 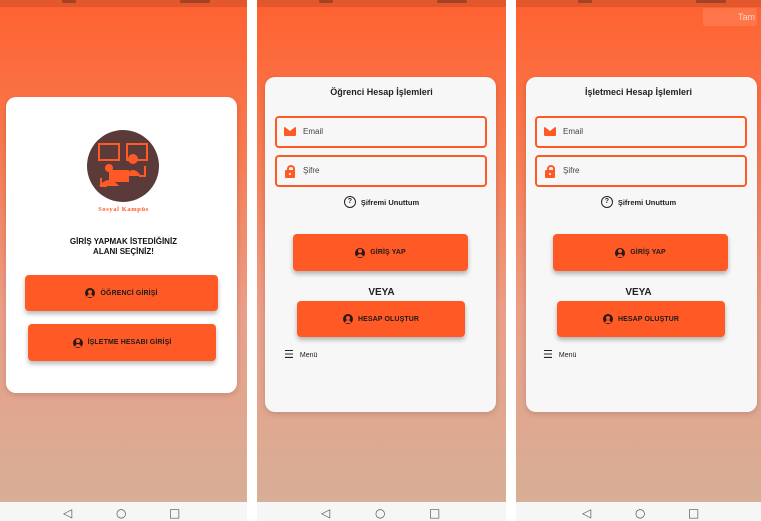 I want to click on role-prompt: GİRİŞ YAPMAK İSTEDİĞİNİZ ALANI SEÇİNİZ!, so click(x=123, y=247).